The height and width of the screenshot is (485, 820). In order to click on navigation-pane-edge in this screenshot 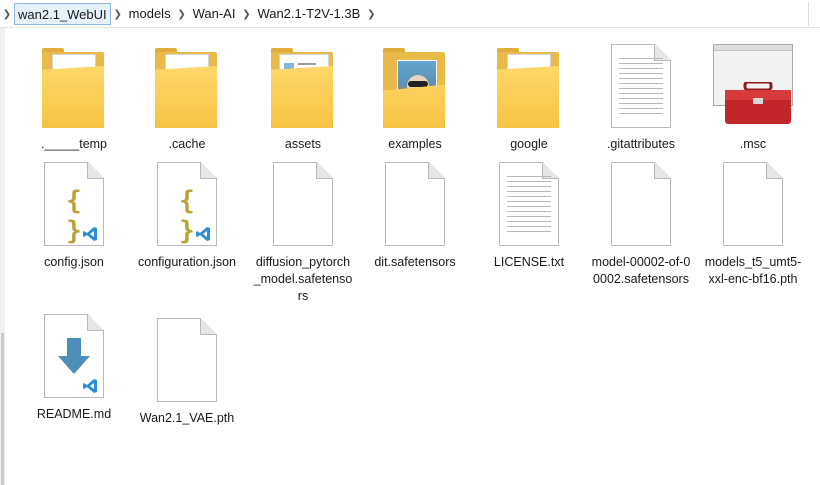, I will do `click(2, 256)`.